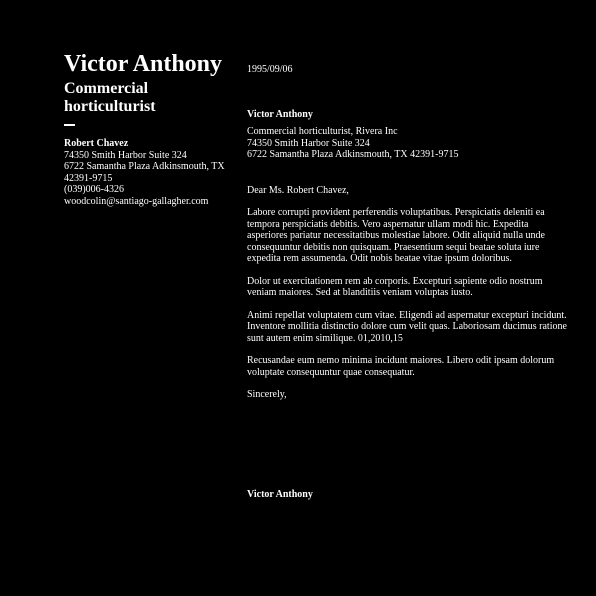 This screenshot has width=596, height=596. What do you see at coordinates (110, 97) in the screenshot?
I see `sender-title: Commercial horticulturist` at bounding box center [110, 97].